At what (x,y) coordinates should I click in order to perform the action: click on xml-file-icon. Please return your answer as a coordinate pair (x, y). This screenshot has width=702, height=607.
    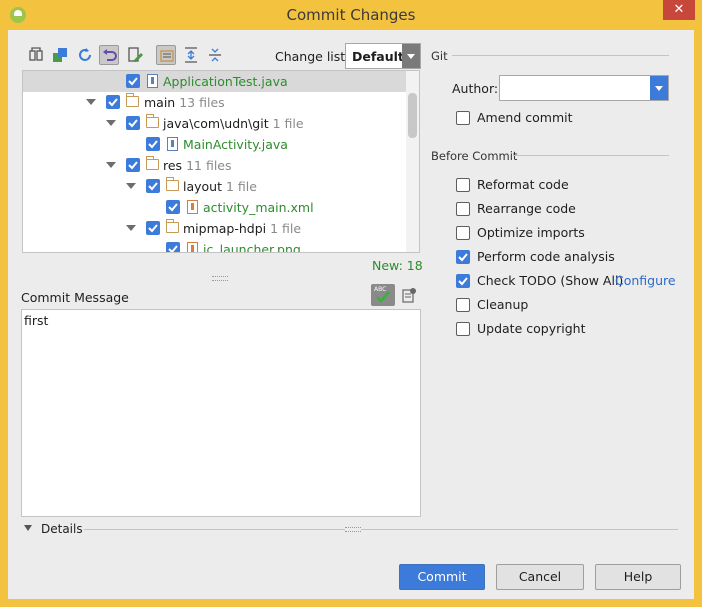
    Looking at the image, I should click on (192, 207).